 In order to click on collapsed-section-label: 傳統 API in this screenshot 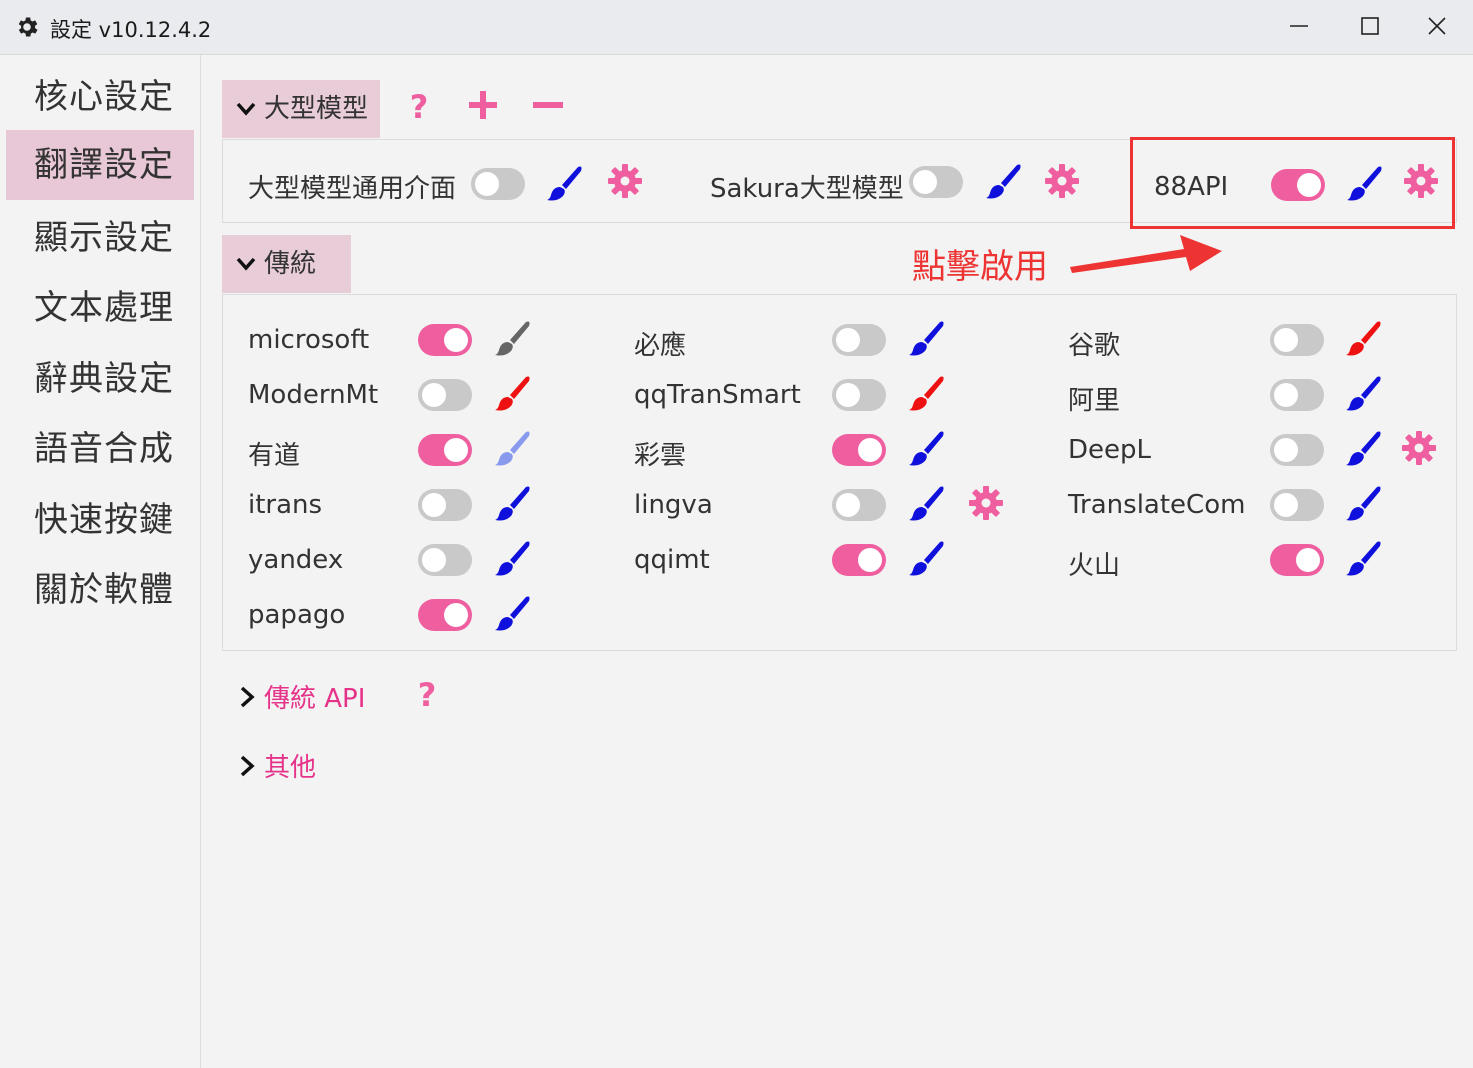, I will do `click(315, 699)`.